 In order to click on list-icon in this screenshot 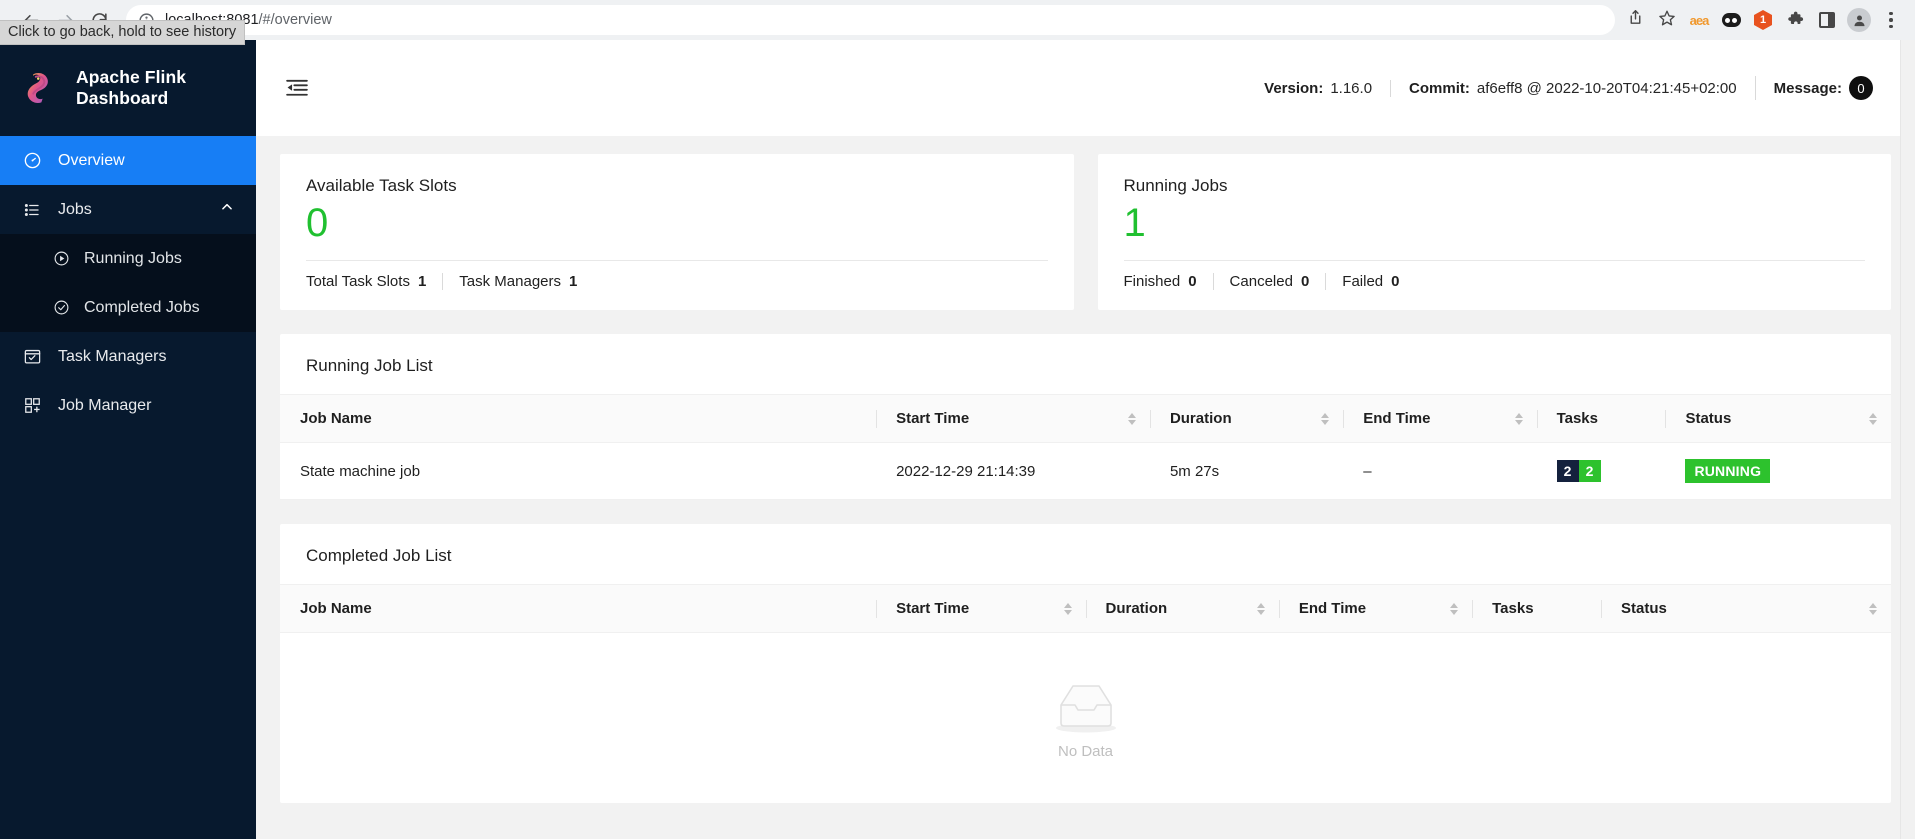, I will do `click(32, 210)`.